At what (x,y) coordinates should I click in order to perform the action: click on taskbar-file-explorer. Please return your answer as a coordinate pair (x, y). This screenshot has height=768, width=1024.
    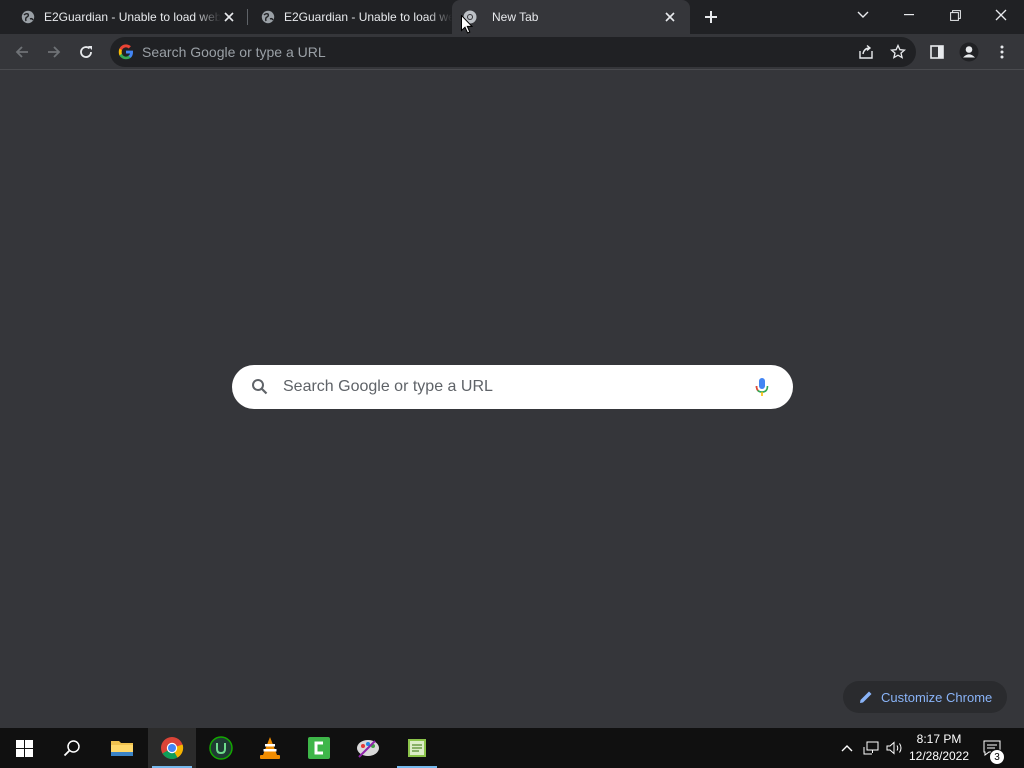
    Looking at the image, I should click on (122, 748).